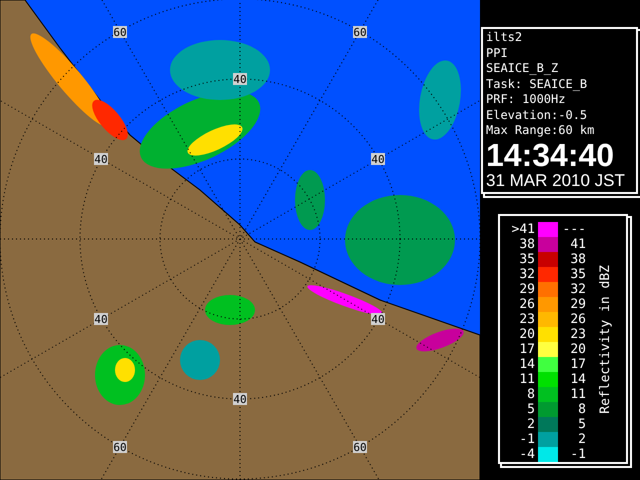 Image resolution: width=640 pixels, height=480 pixels. I want to click on station-name: ilts2, so click(505, 38).